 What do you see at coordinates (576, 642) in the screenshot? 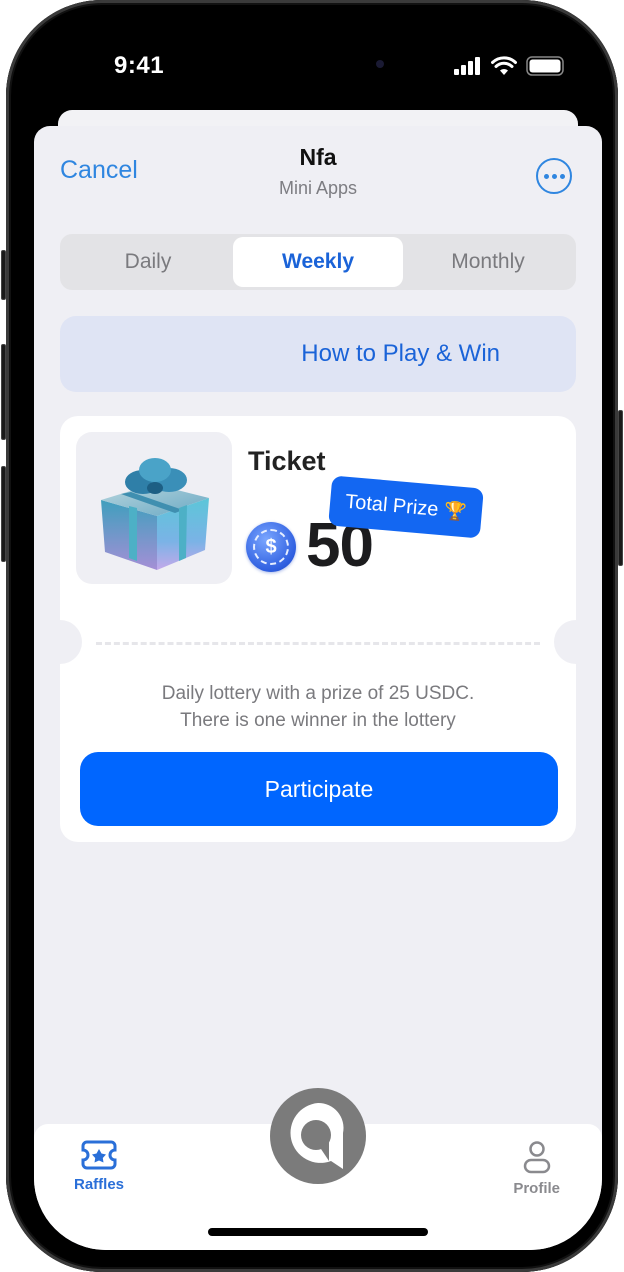
I see `ticket-notch-right` at bounding box center [576, 642].